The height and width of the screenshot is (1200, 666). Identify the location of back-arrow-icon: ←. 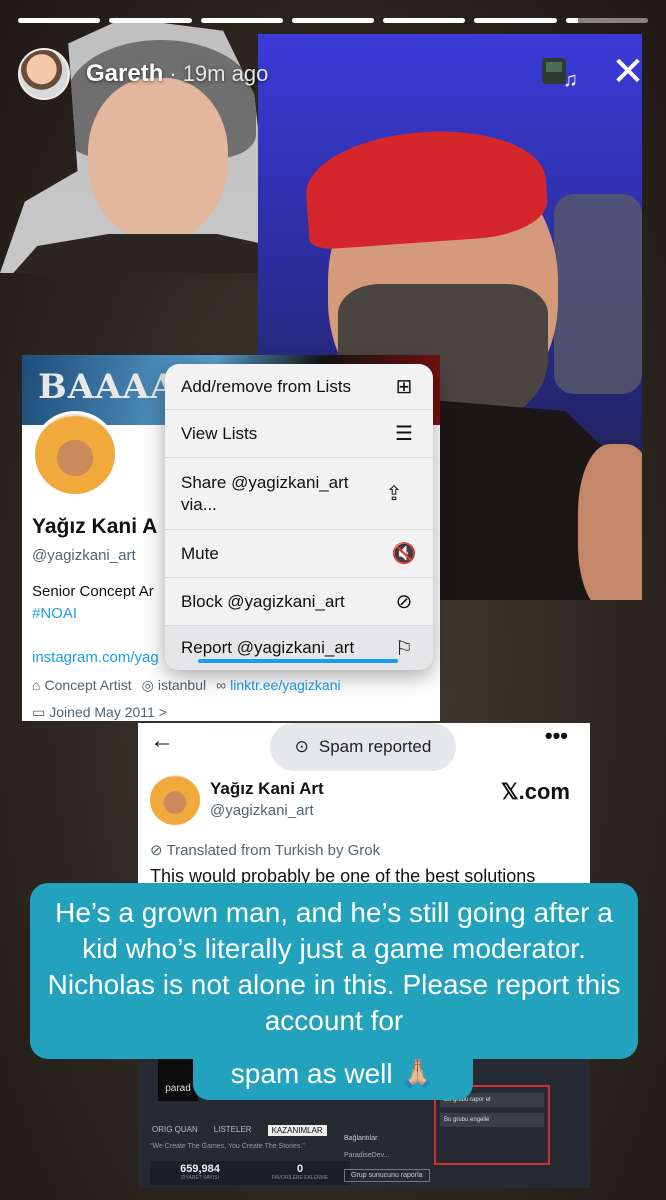
(162, 741).